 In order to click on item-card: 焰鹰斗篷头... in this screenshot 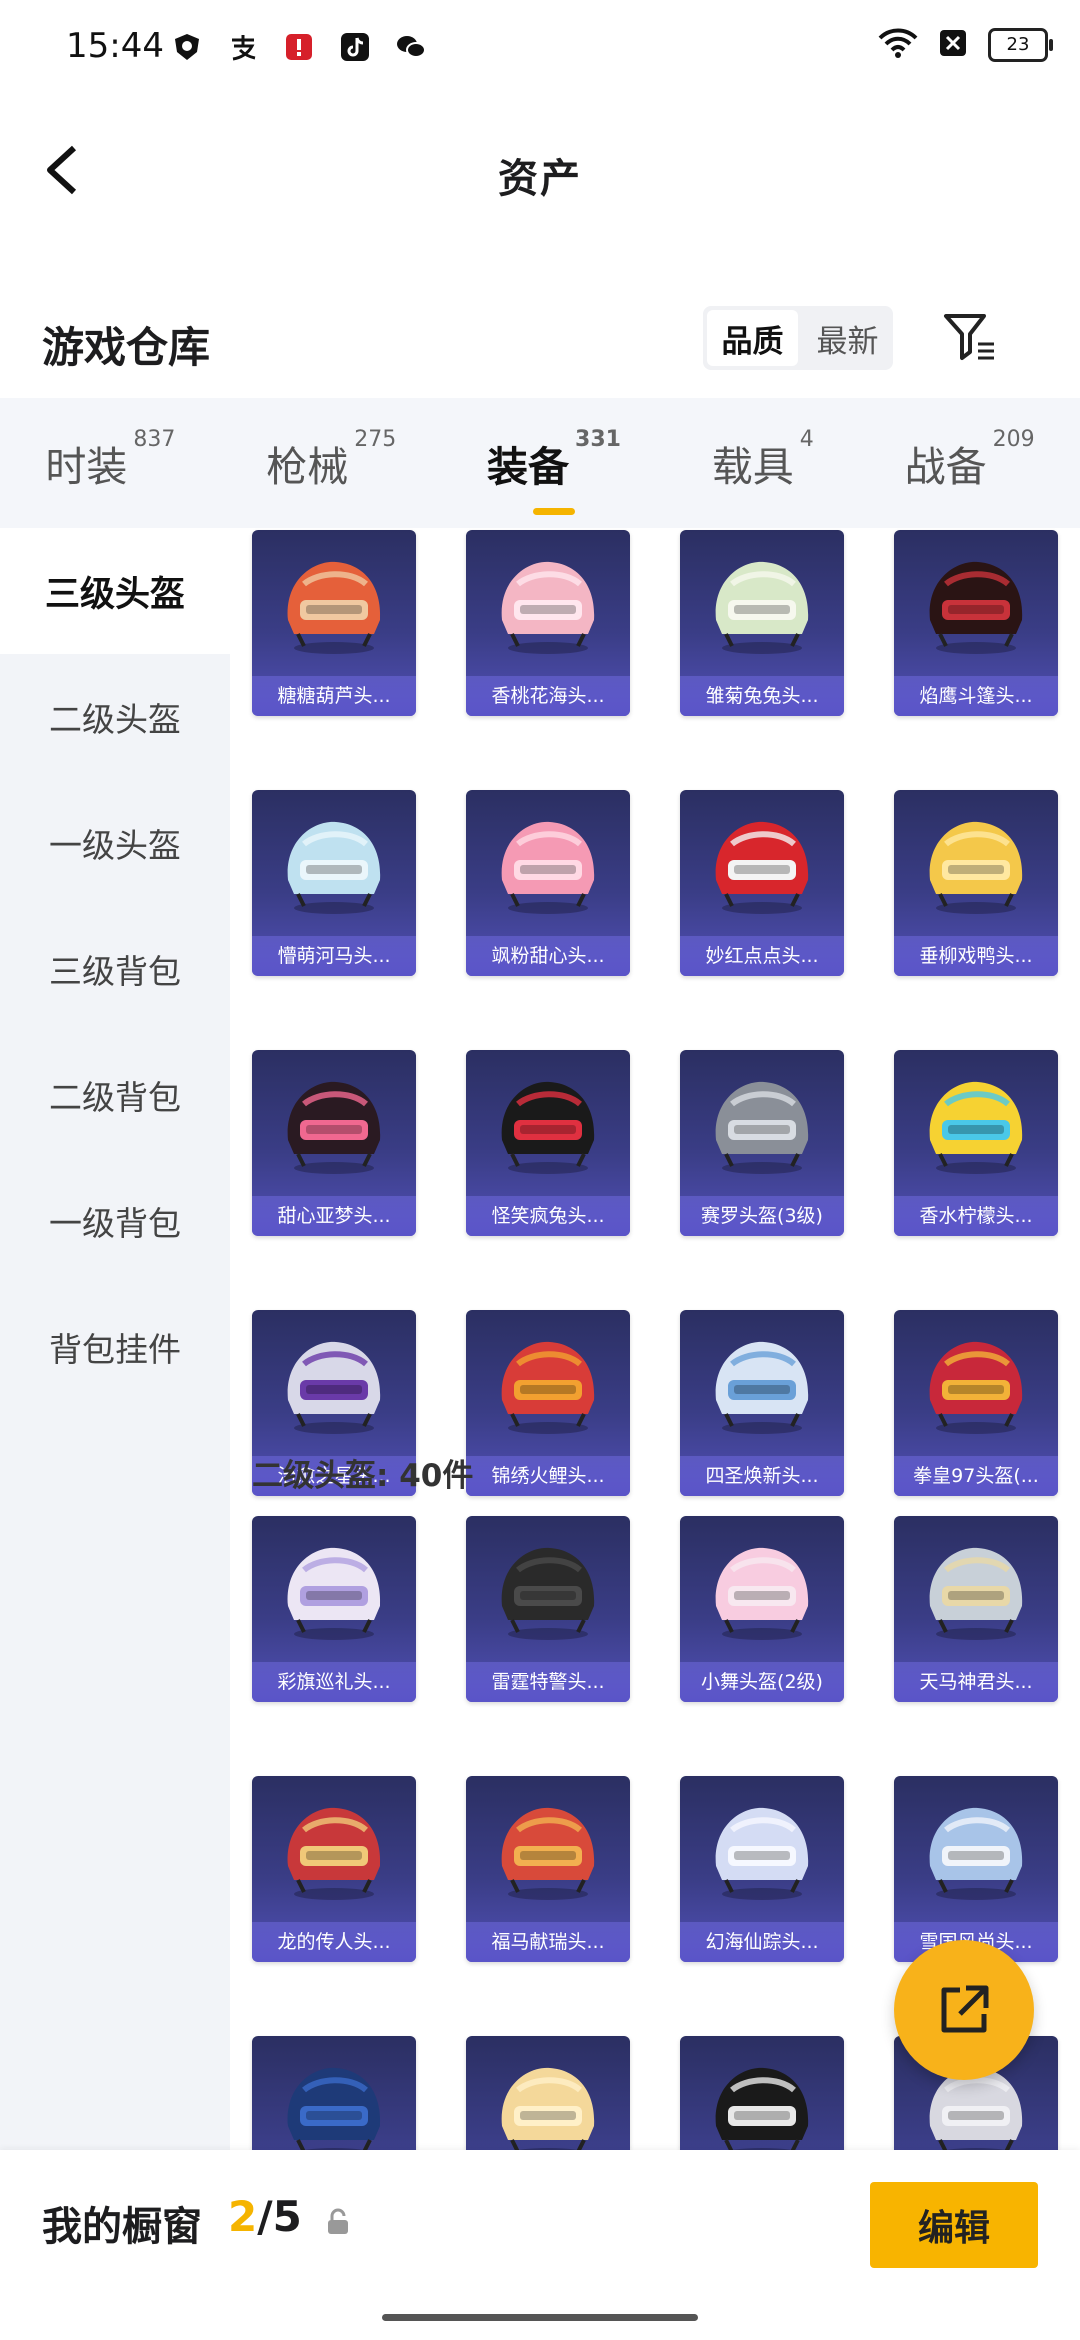, I will do `click(976, 623)`.